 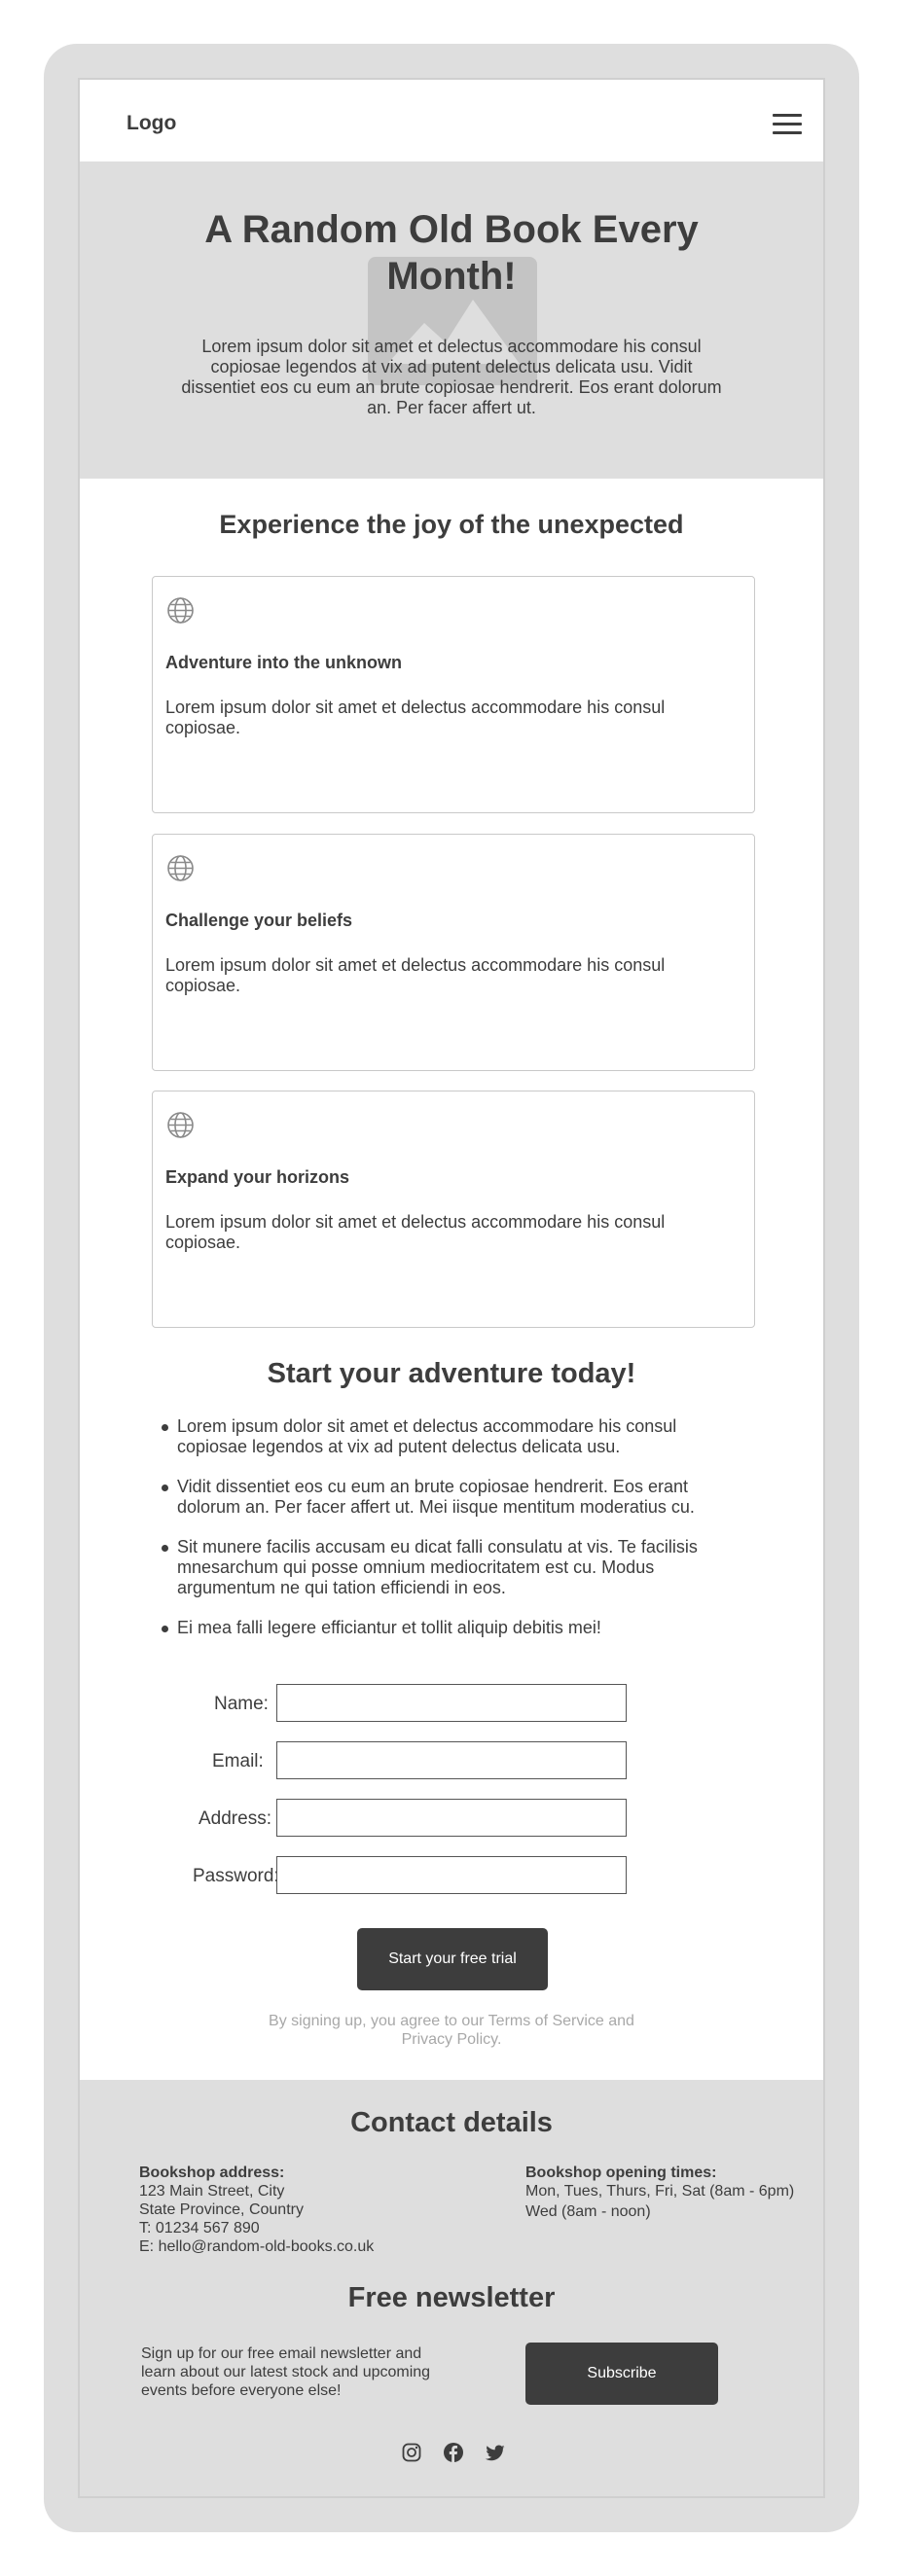 I want to click on address-field, so click(x=451, y=1818).